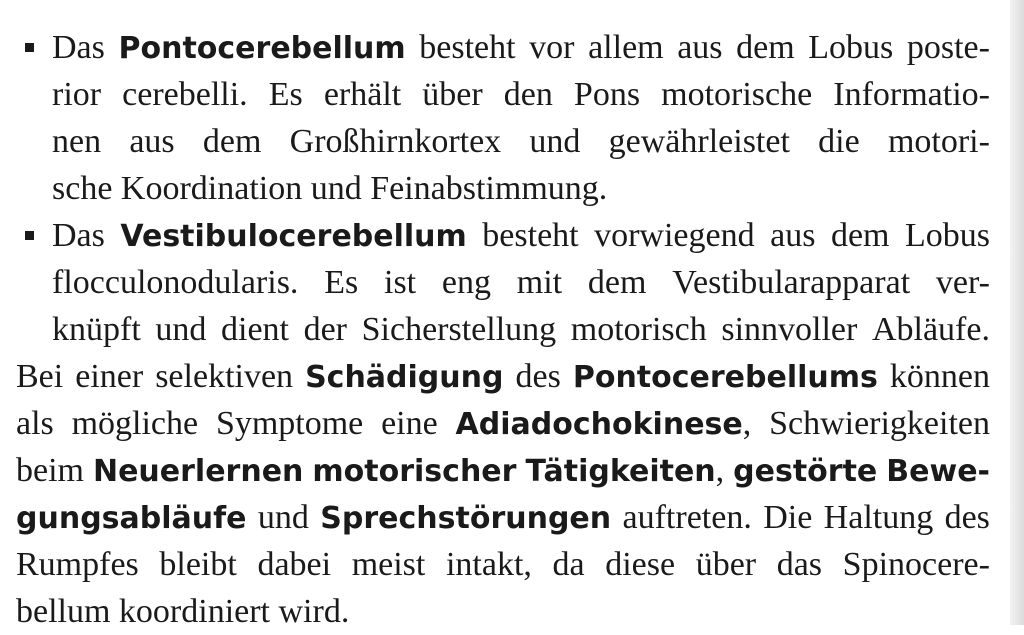  What do you see at coordinates (911, 94) in the screenshot?
I see `word: Informatio-` at bounding box center [911, 94].